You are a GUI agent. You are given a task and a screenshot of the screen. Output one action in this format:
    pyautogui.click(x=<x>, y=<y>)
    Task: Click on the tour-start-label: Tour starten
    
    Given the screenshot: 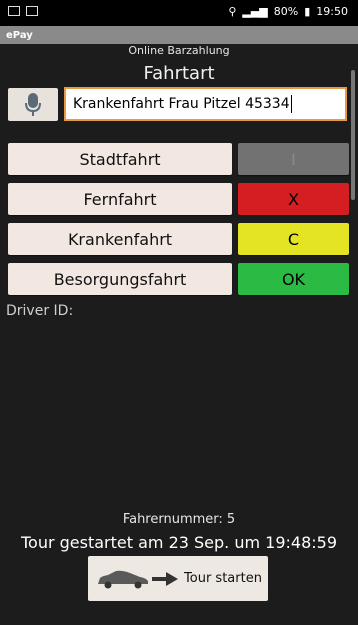 What is the action you would take?
    pyautogui.click(x=223, y=578)
    